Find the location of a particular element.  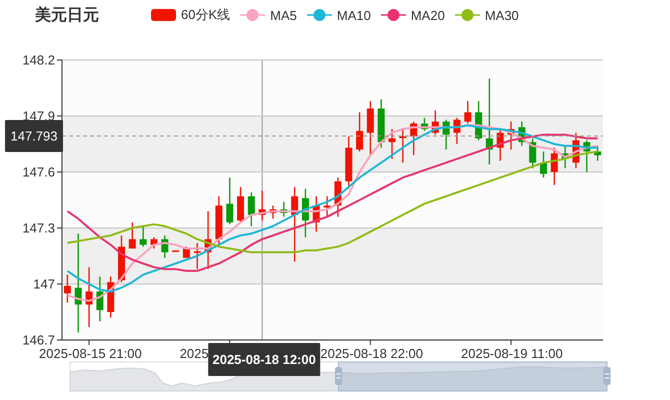

chart-title: 美元日元 is located at coordinates (67, 15).